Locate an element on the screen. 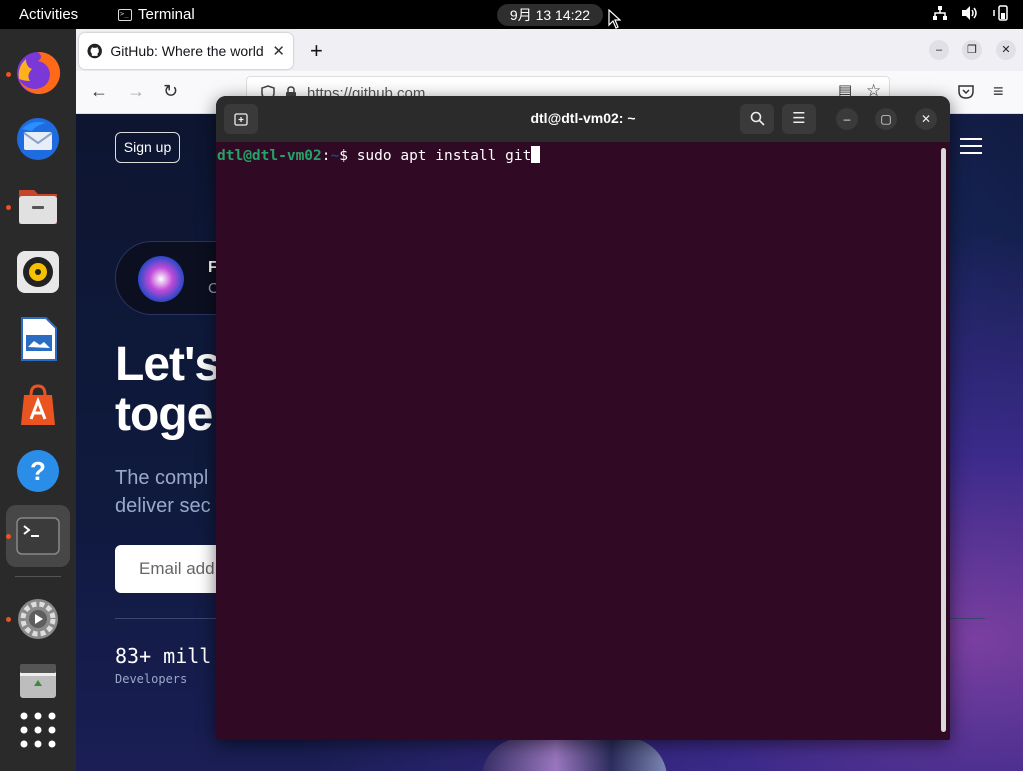 The height and width of the screenshot is (771, 1023). tab-title: GitHub: Where the world is located at coordinates (187, 51).